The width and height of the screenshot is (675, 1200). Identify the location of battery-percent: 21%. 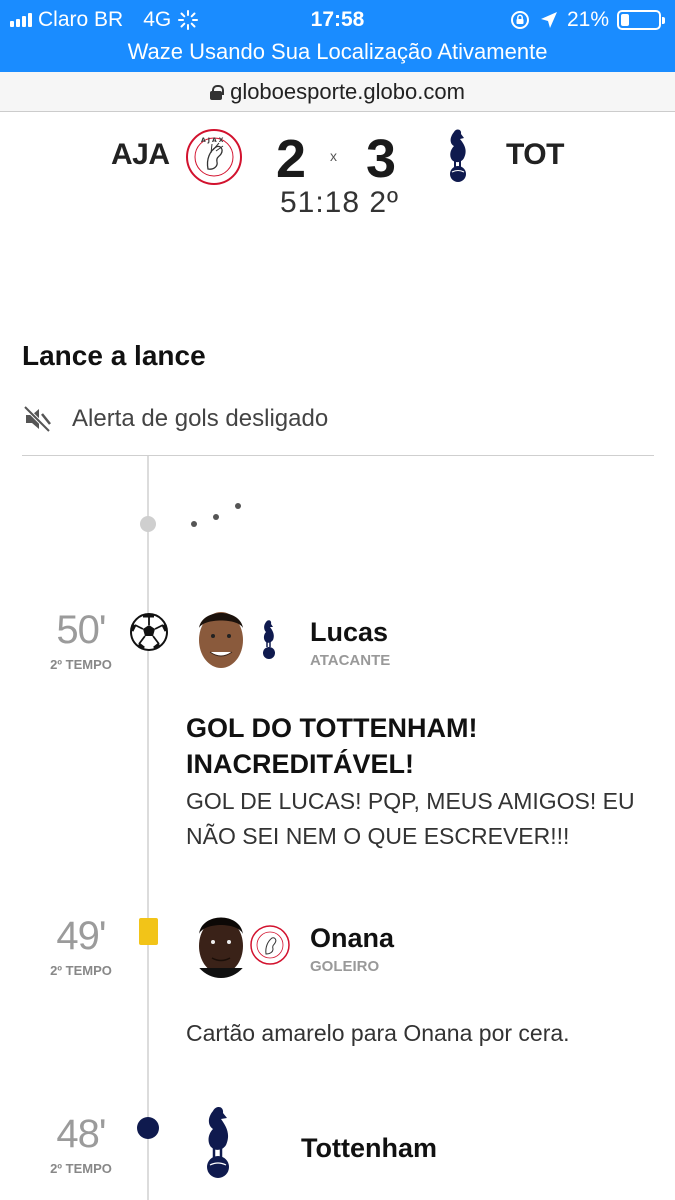
(587, 19).